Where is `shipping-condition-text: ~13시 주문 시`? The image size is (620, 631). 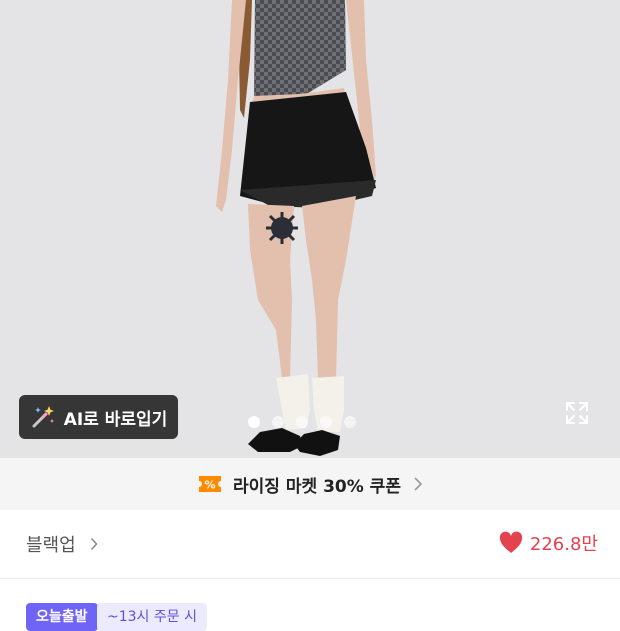
shipping-condition-text: ~13시 주문 시 is located at coordinates (152, 617).